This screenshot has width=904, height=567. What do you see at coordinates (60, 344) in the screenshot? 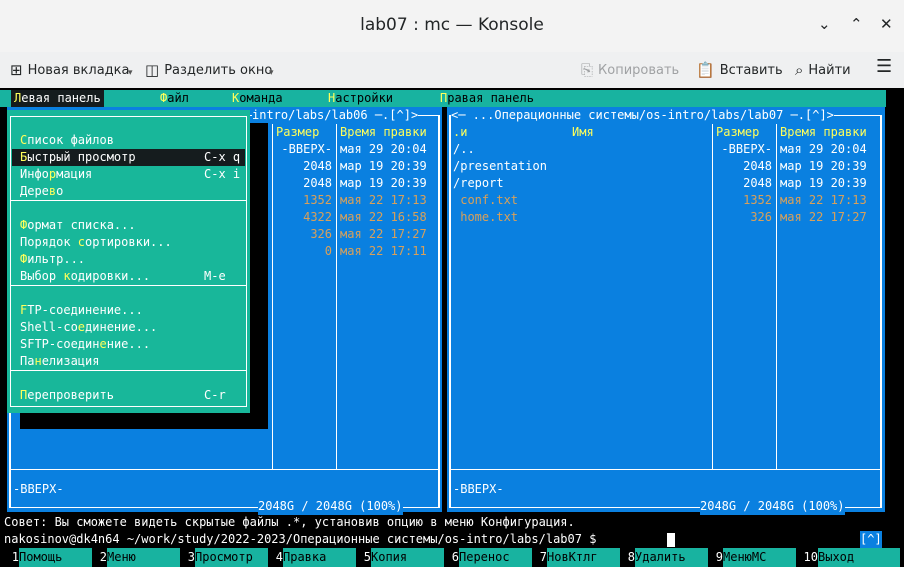
I see `dropdown-item-pre: SFTP-соедин` at bounding box center [60, 344].